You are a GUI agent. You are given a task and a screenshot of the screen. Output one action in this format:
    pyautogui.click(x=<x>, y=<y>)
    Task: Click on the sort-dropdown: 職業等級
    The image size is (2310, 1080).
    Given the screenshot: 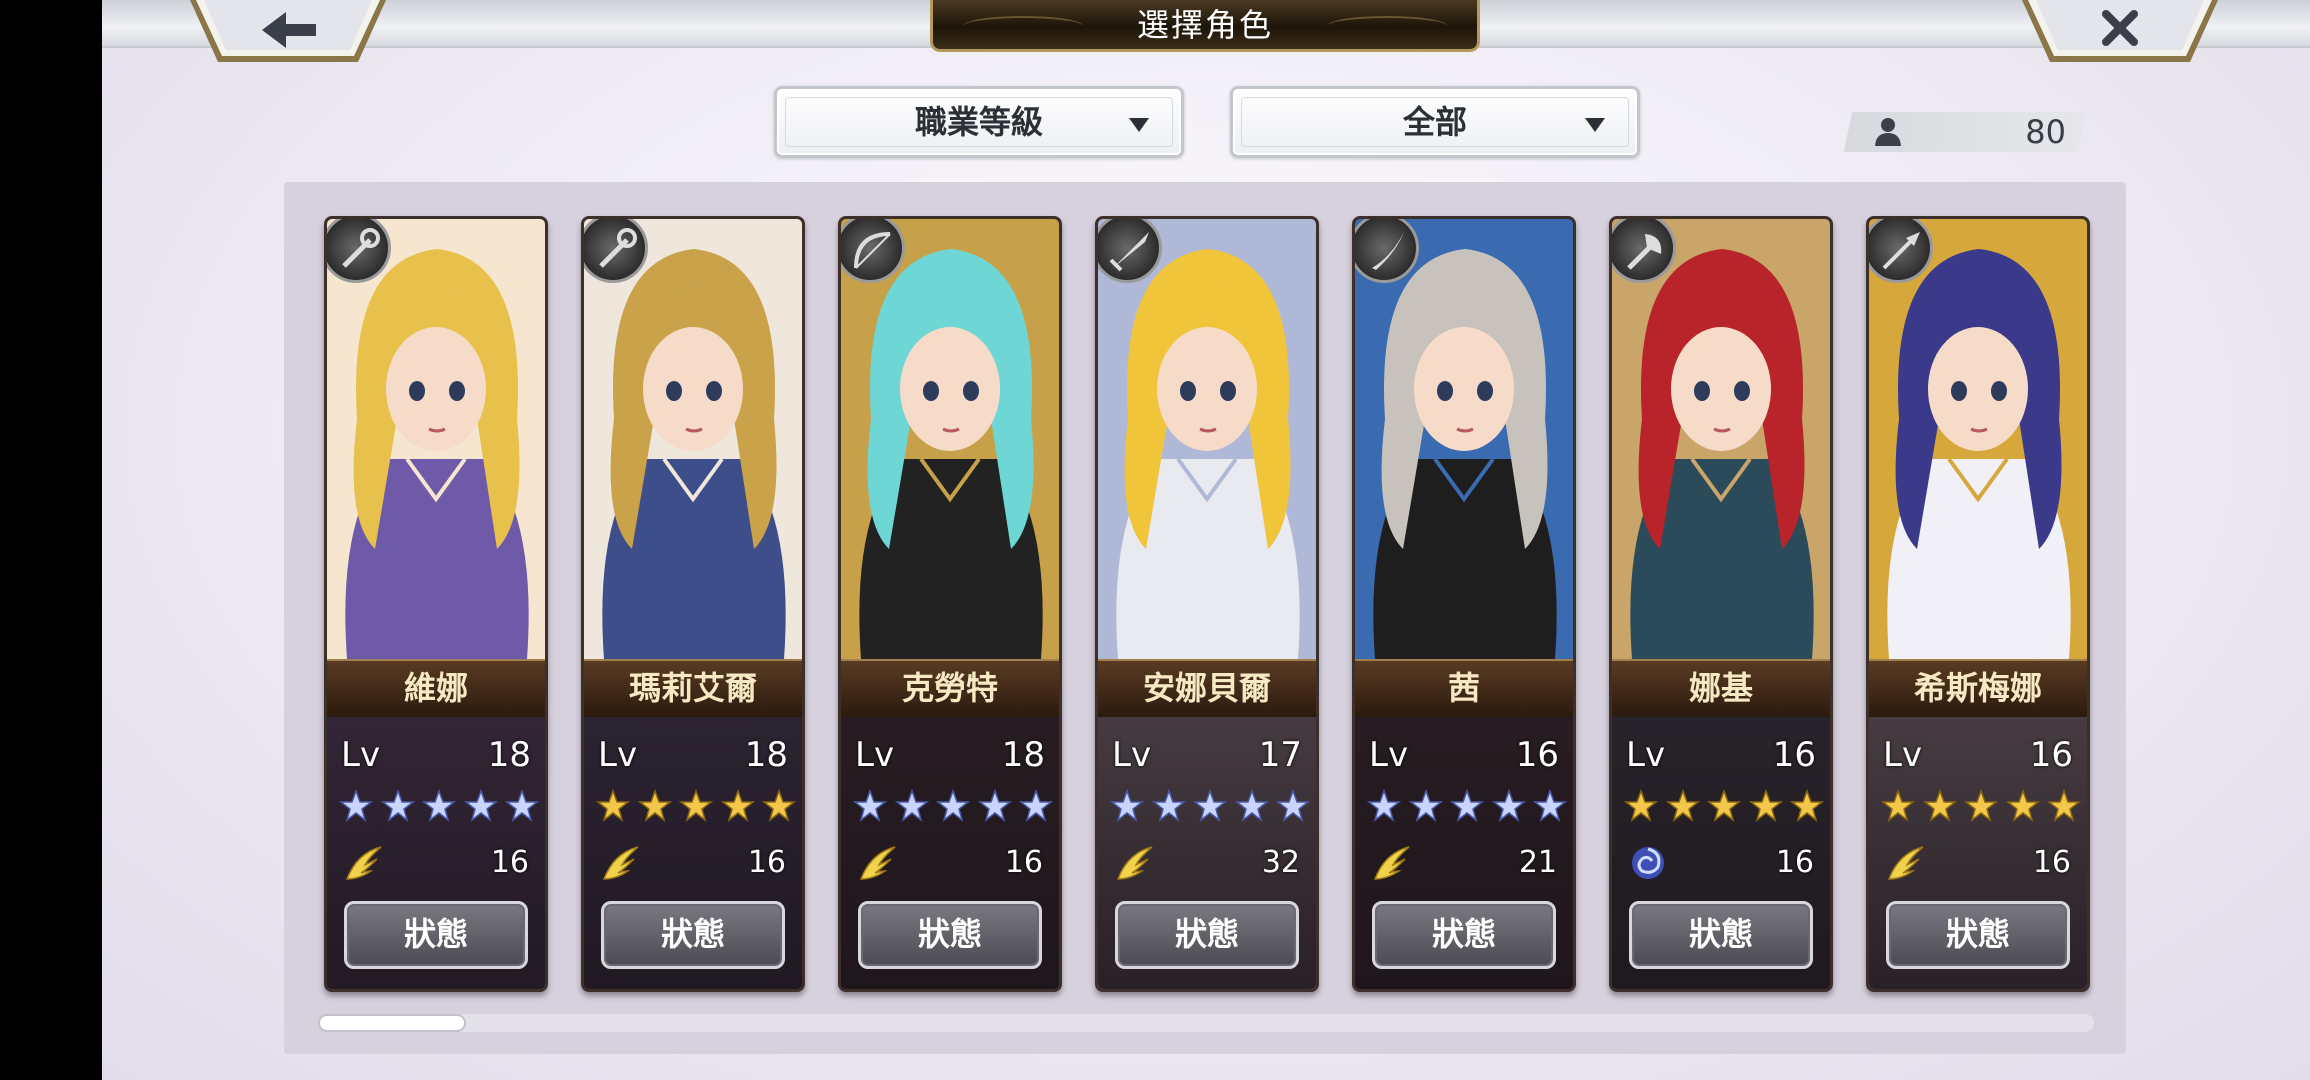 What is the action you would take?
    pyautogui.click(x=979, y=122)
    